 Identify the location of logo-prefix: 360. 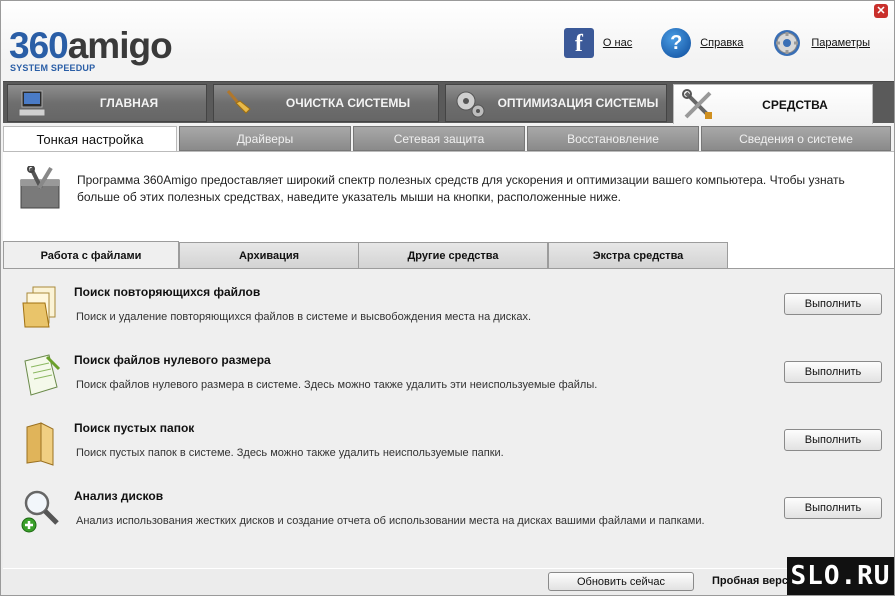
(39, 45).